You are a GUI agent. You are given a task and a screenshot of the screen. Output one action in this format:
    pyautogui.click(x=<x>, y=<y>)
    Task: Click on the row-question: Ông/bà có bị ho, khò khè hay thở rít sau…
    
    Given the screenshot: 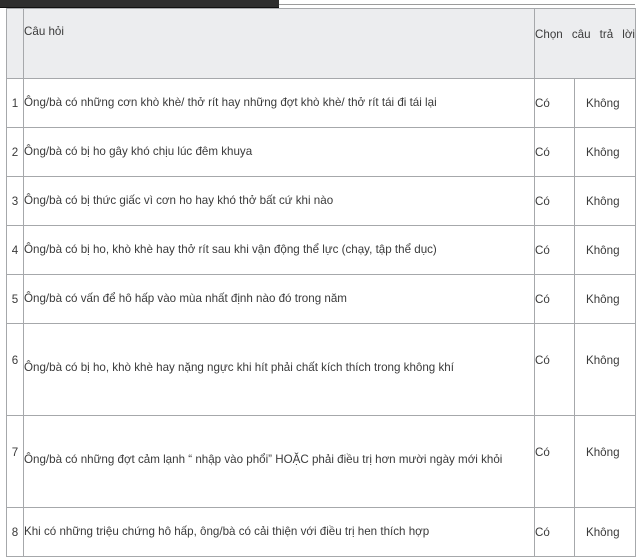 What is the action you would take?
    pyautogui.click(x=279, y=250)
    